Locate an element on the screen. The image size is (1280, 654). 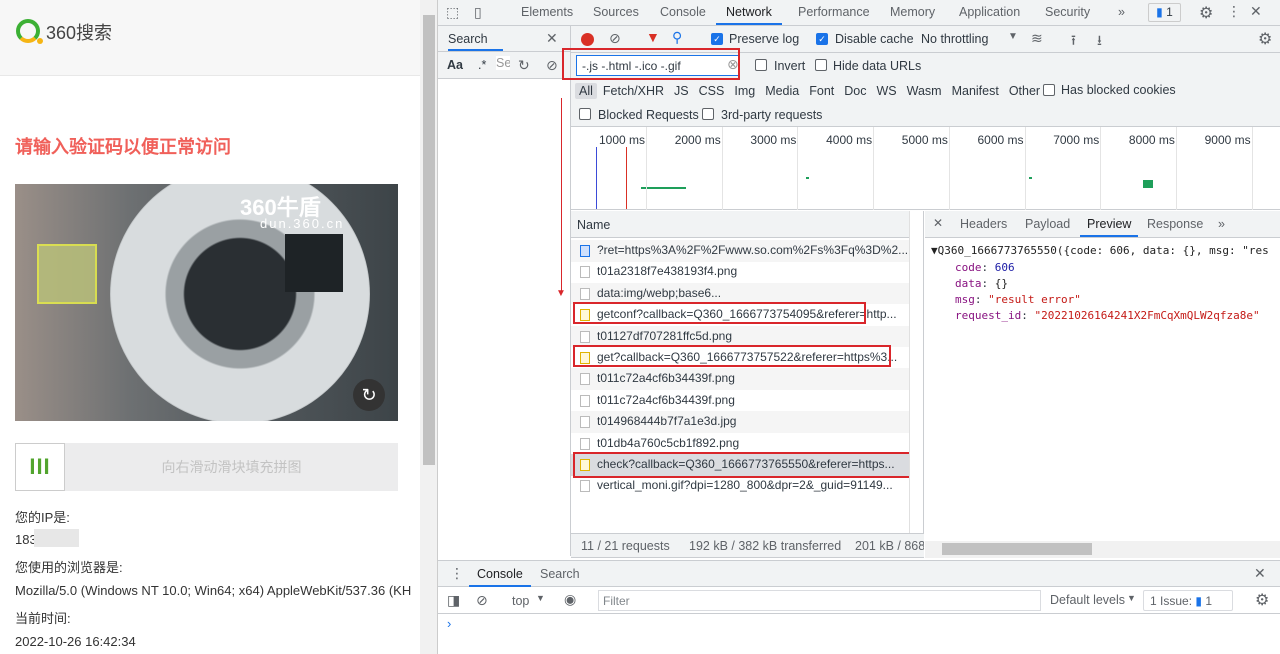
console-prompt: › is located at coordinates (449, 623).